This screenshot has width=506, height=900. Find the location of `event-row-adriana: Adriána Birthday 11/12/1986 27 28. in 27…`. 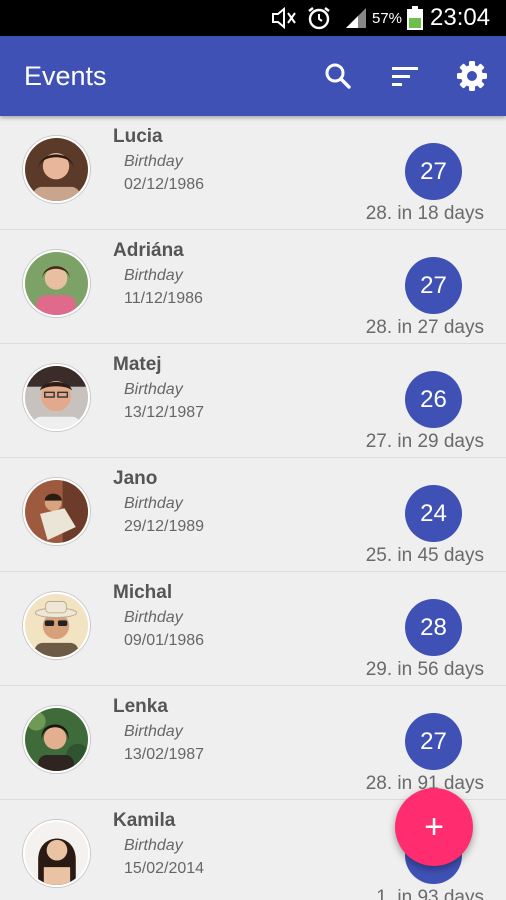

event-row-adriana: Adriána Birthday 11/12/1986 27 28. in 27… is located at coordinates (253, 287).